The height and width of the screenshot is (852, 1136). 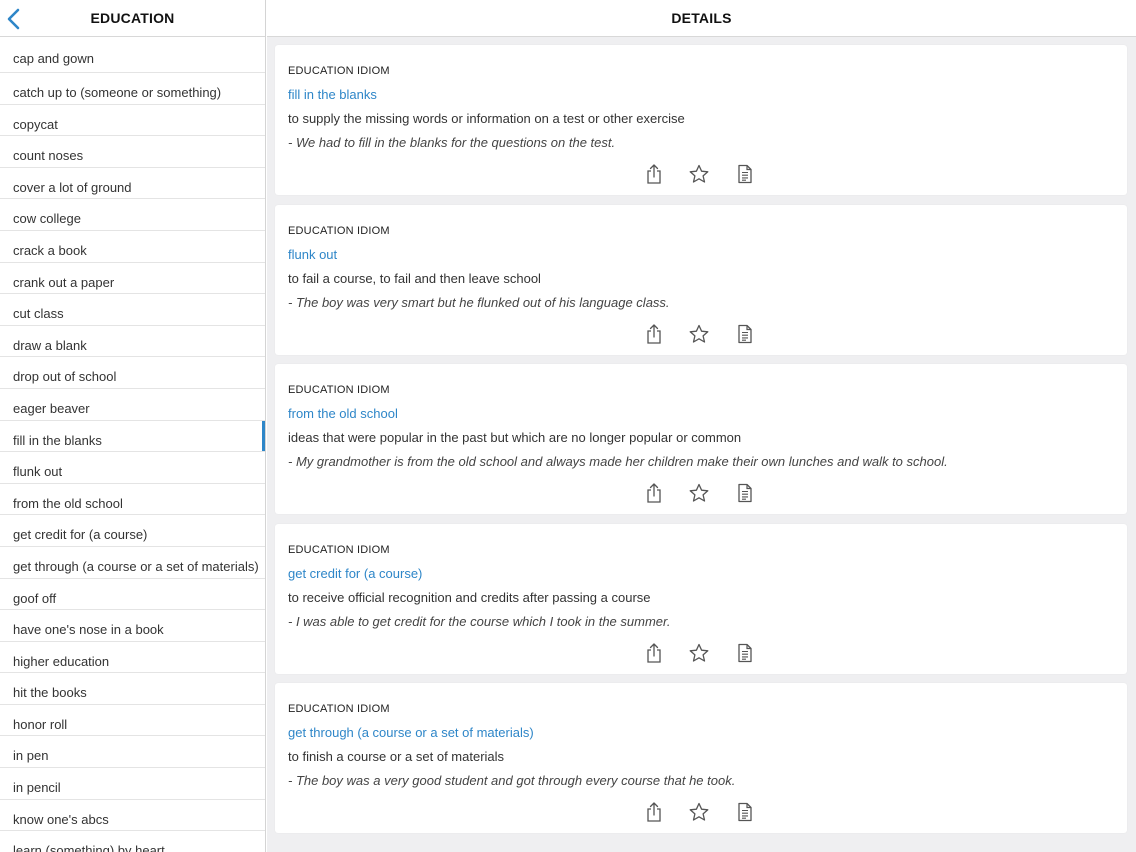 I want to click on list-item: copycat, so click(x=132, y=121).